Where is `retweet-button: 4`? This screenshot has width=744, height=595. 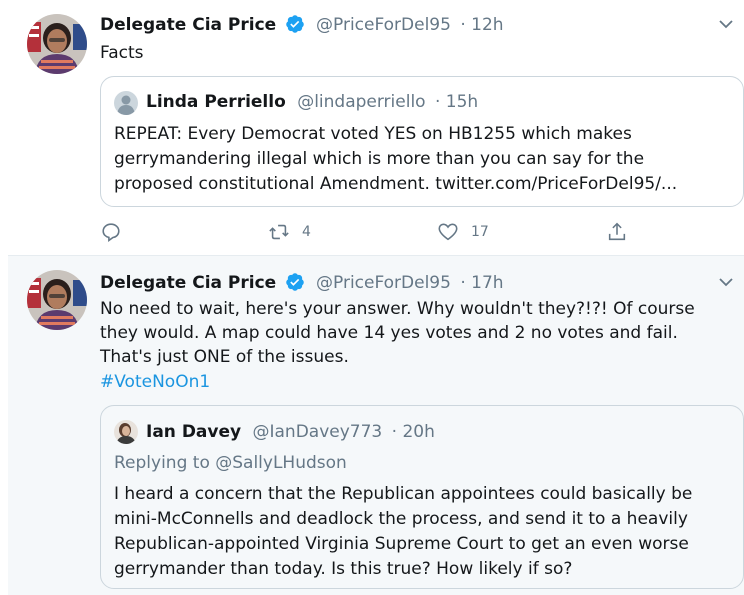 retweet-button: 4 is located at coordinates (289, 232).